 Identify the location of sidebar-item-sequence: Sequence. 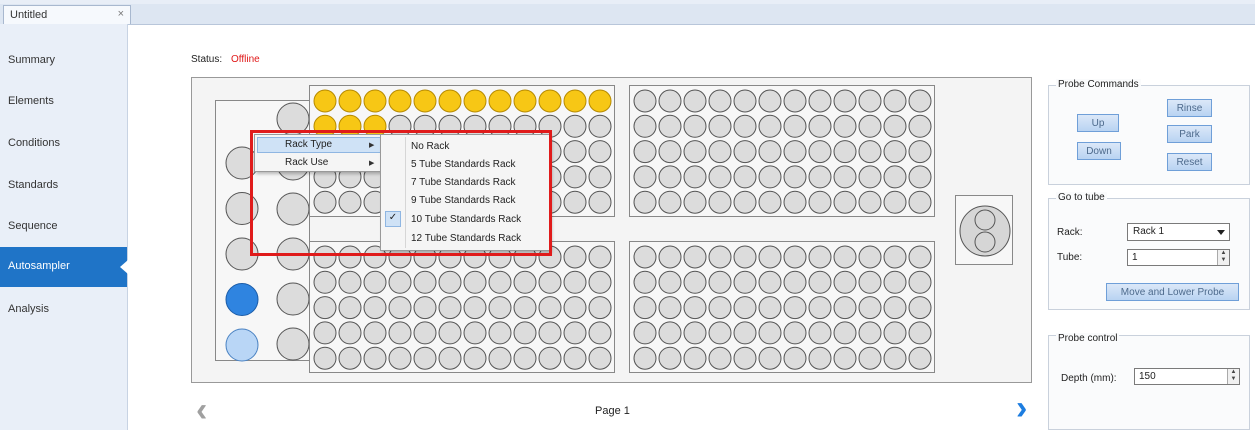
(63, 227).